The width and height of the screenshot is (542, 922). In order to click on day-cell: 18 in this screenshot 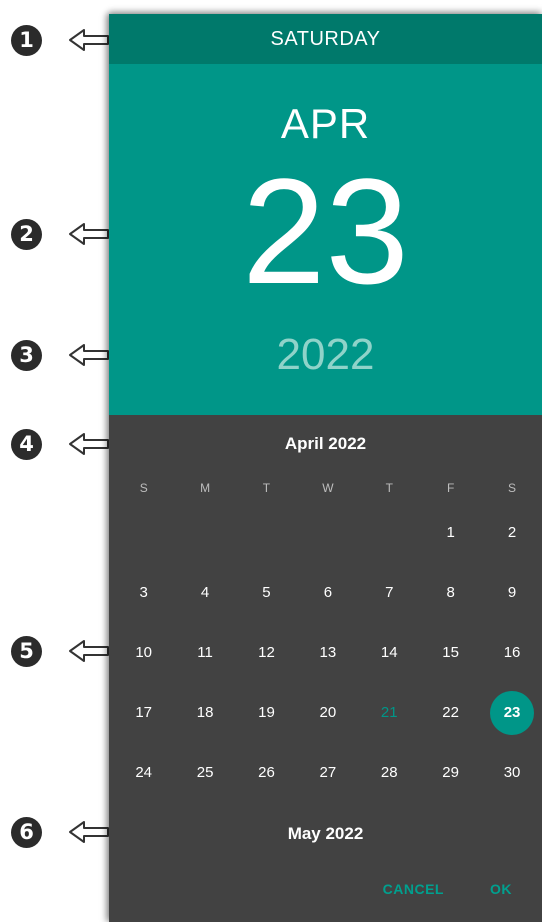, I will do `click(204, 713)`.